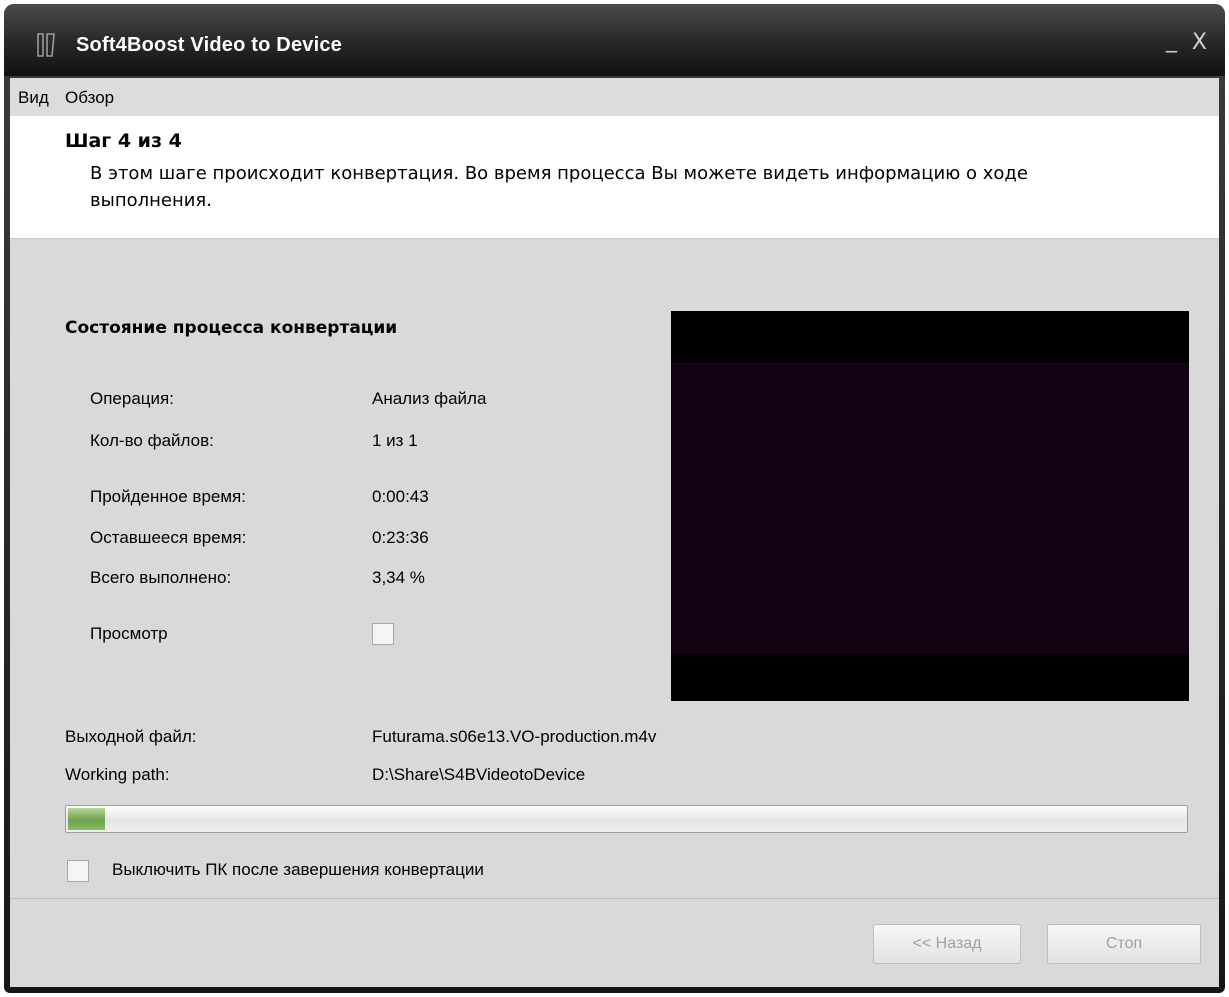 The height and width of the screenshot is (997, 1229). I want to click on remaining-time-label: Оставшееся время:, so click(168, 537).